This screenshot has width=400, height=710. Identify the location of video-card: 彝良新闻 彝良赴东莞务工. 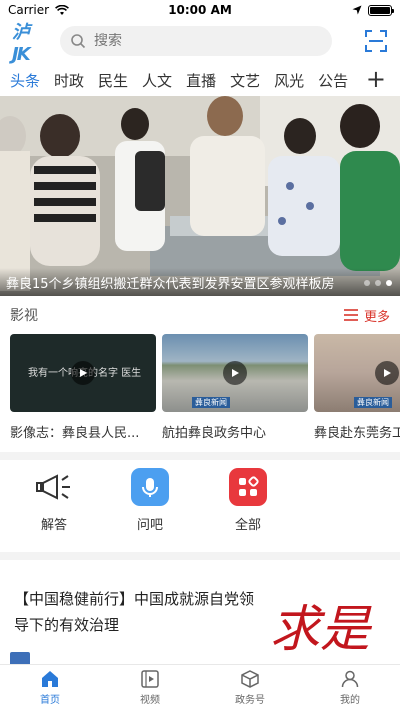
(357, 390).